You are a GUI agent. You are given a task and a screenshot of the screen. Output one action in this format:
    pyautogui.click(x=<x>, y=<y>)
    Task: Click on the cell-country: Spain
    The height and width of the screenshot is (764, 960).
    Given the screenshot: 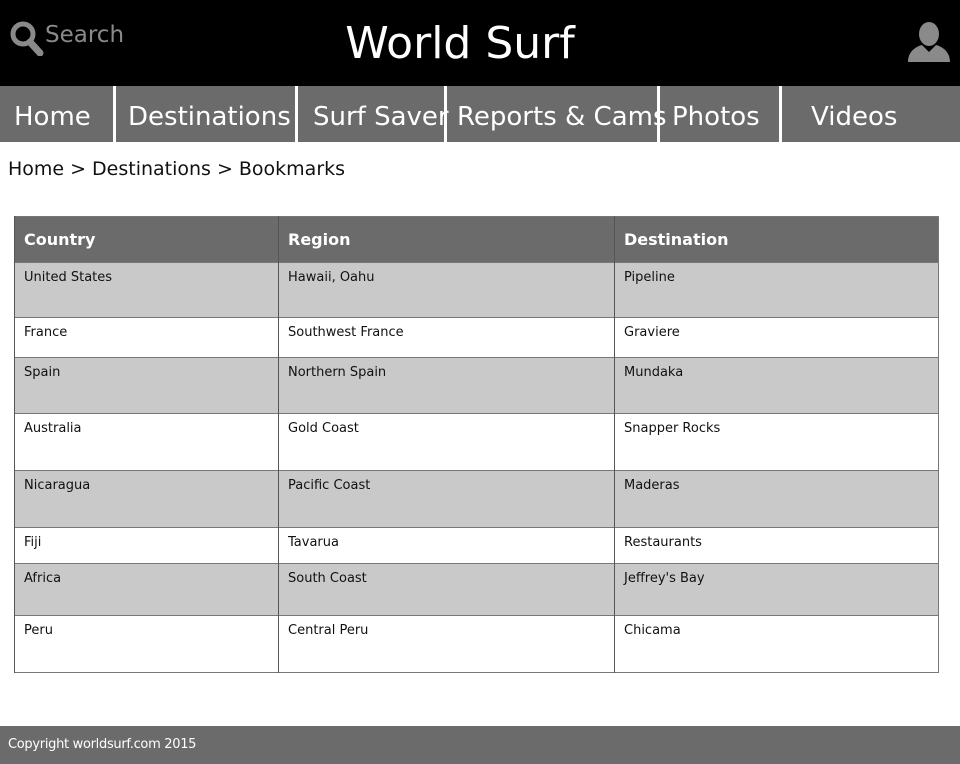 What is the action you would take?
    pyautogui.click(x=146, y=385)
    